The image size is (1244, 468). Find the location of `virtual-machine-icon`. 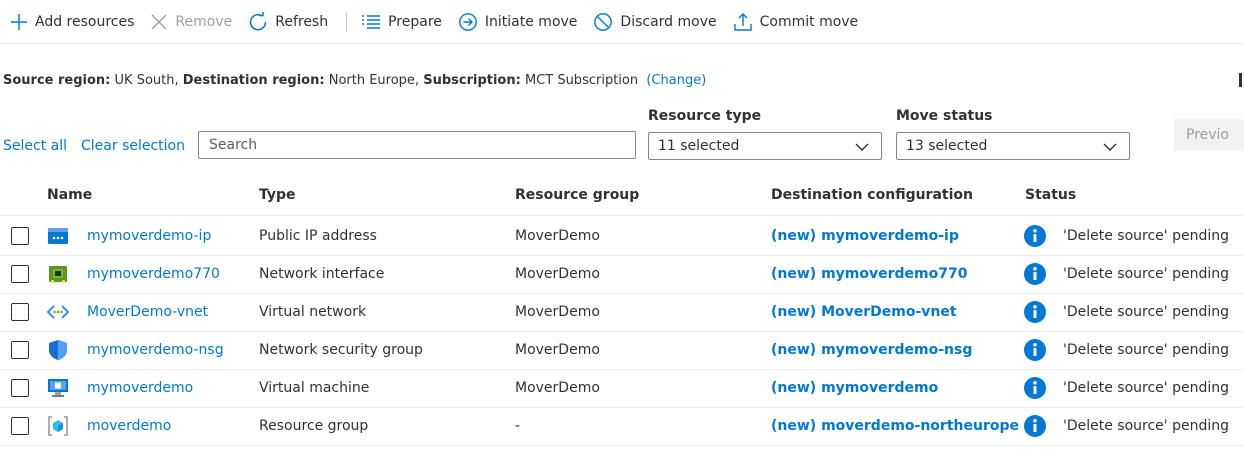

virtual-machine-icon is located at coordinates (58, 388).